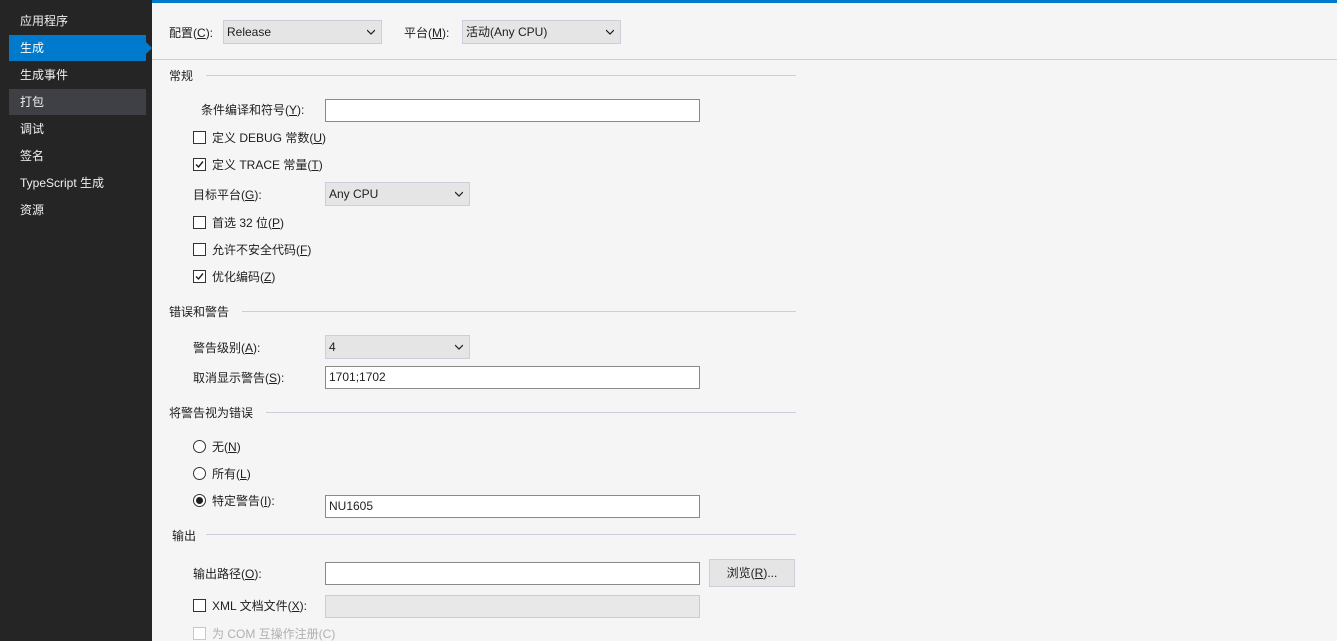 Image resolution: width=1337 pixels, height=641 pixels. Describe the element at coordinates (501, 534) in the screenshot. I see `section-rule-output` at that location.